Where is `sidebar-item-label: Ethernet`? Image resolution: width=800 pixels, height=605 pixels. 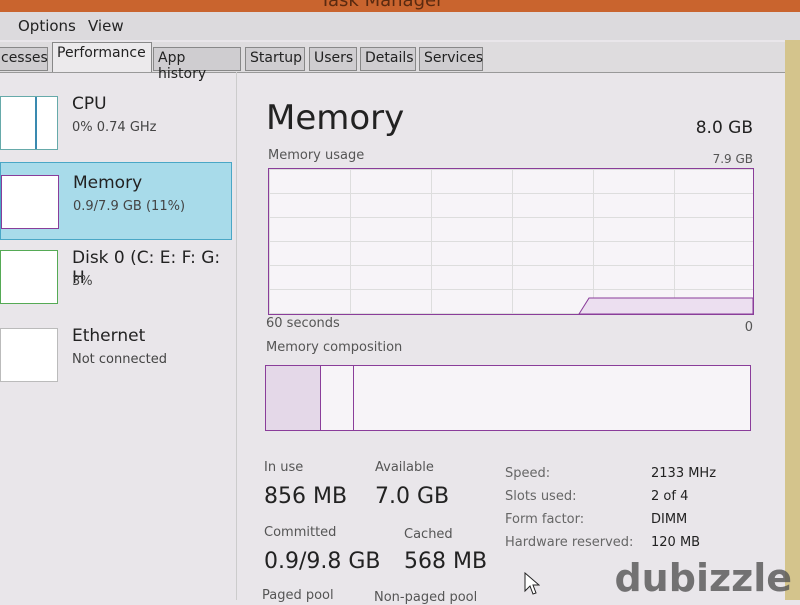
sidebar-item-label: Ethernet is located at coordinates (109, 336).